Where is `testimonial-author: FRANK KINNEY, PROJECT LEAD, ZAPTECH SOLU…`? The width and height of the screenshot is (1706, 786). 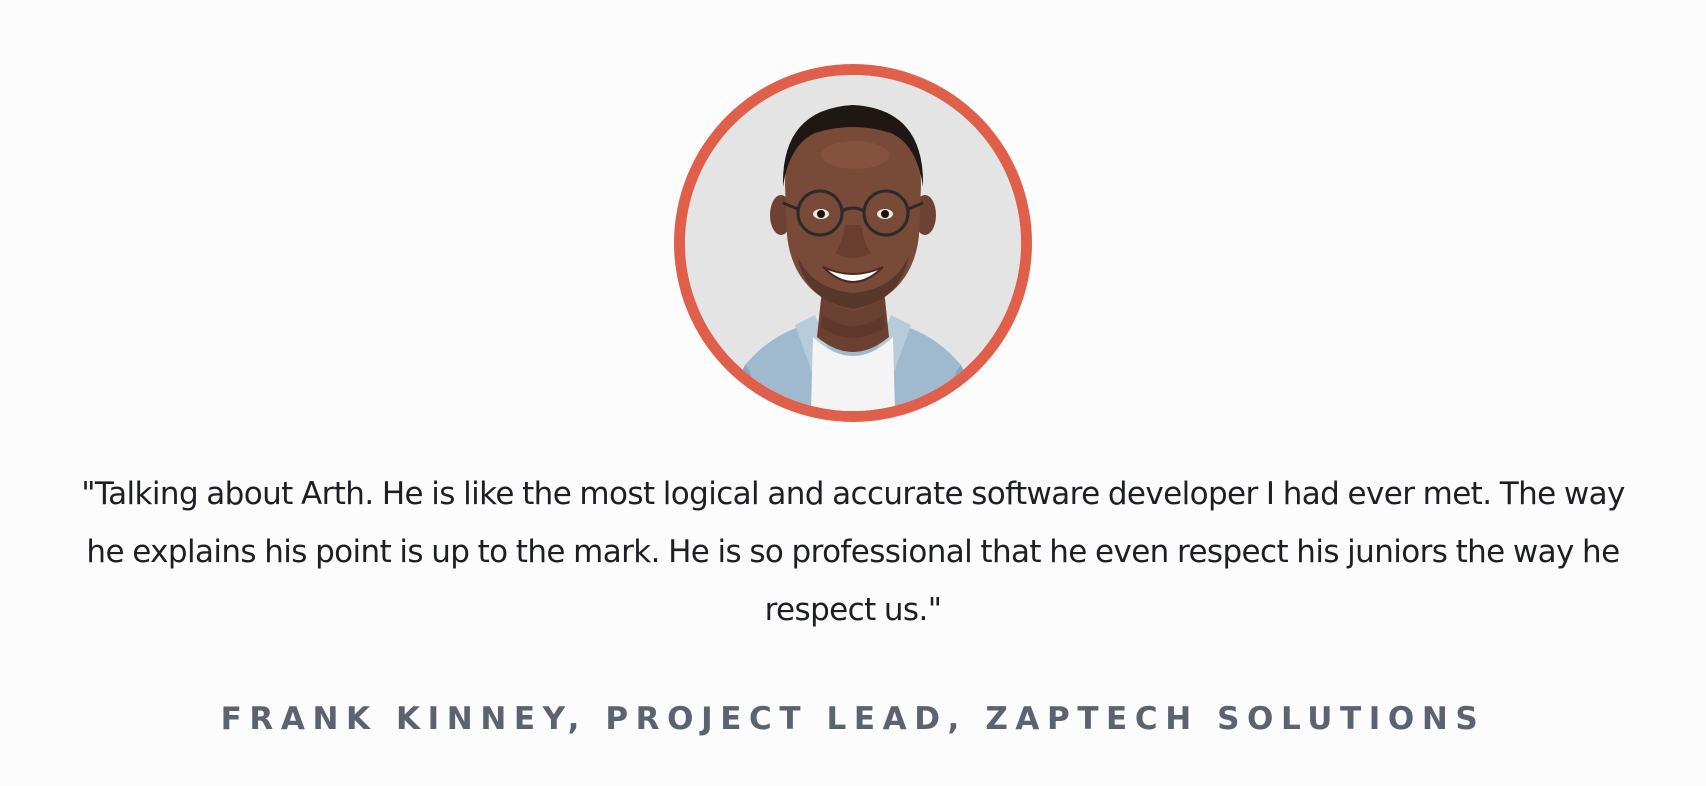
testimonial-author: FRANK KINNEY, PROJECT LEAD, ZAPTECH SOLU… is located at coordinates (853, 719).